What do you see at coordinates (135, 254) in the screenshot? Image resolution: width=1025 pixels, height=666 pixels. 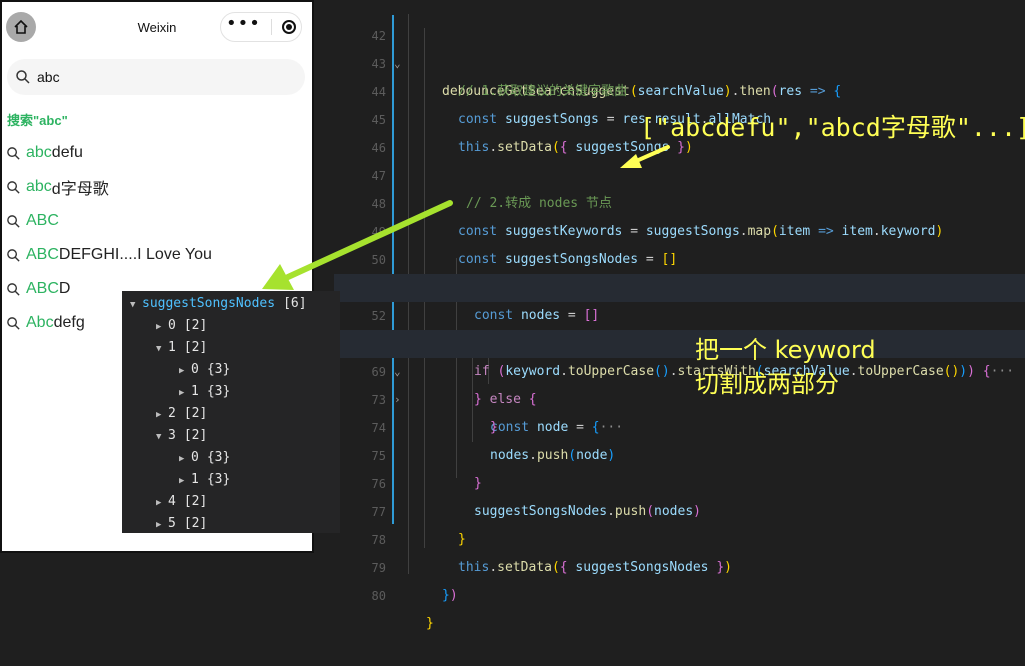 I see `keyword-rest: DEFGHI....I Love You` at bounding box center [135, 254].